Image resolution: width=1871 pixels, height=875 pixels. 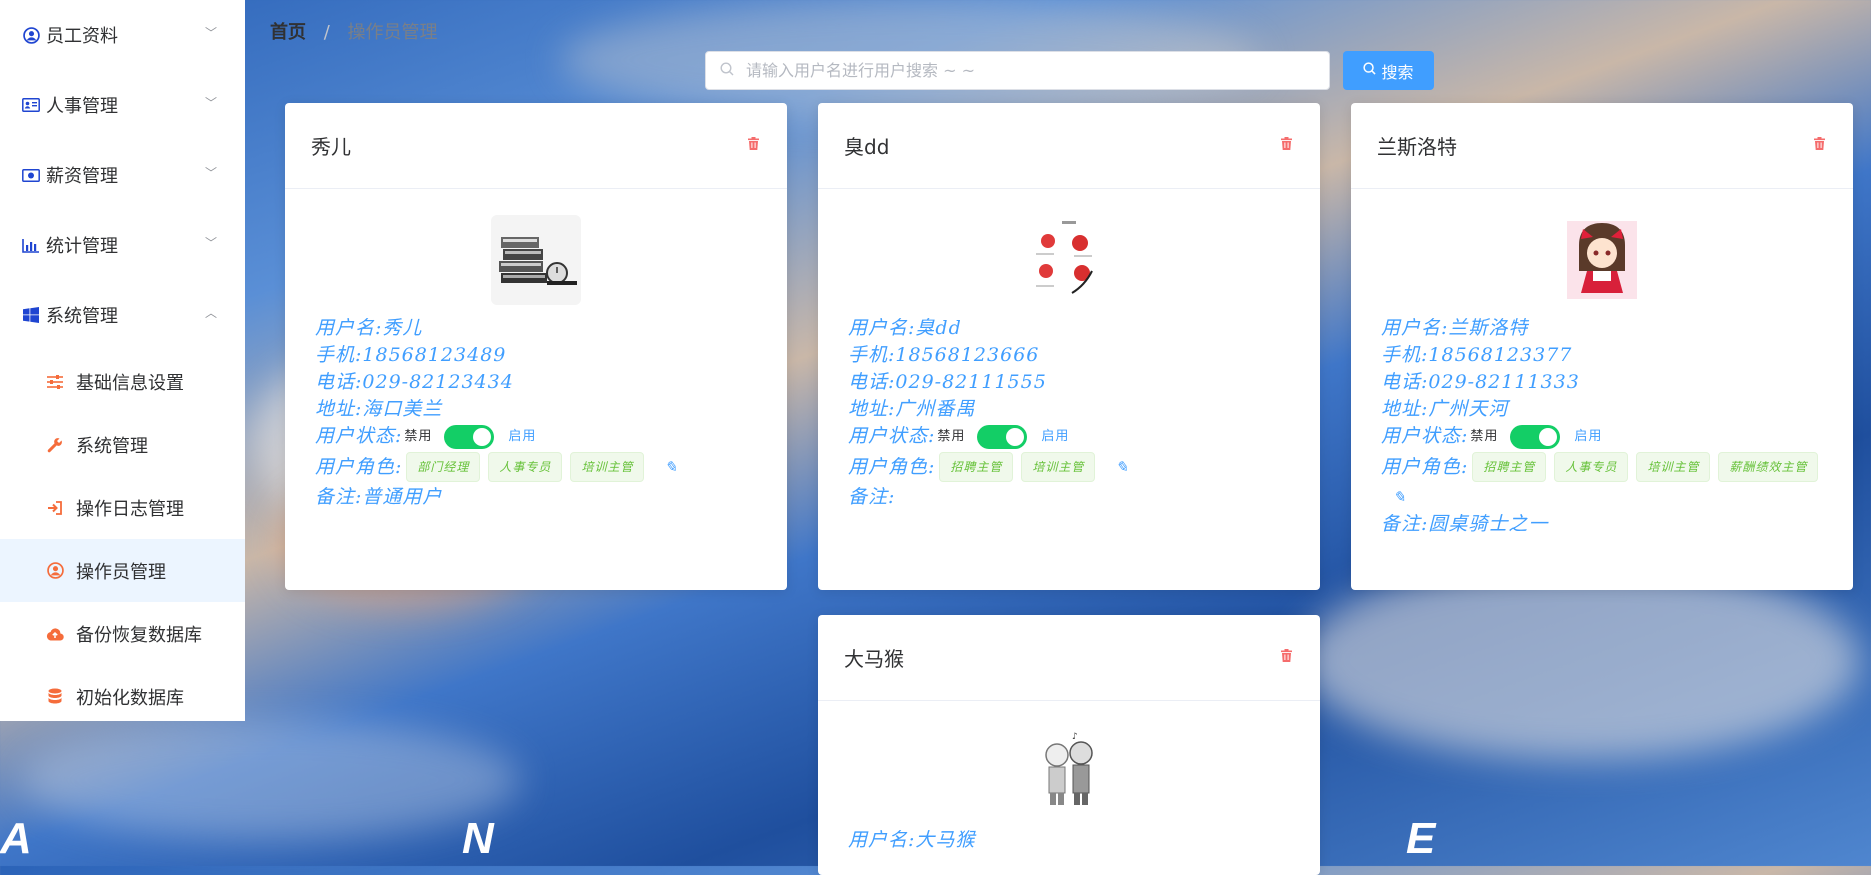 What do you see at coordinates (1069, 260) in the screenshot?
I see `avatar` at bounding box center [1069, 260].